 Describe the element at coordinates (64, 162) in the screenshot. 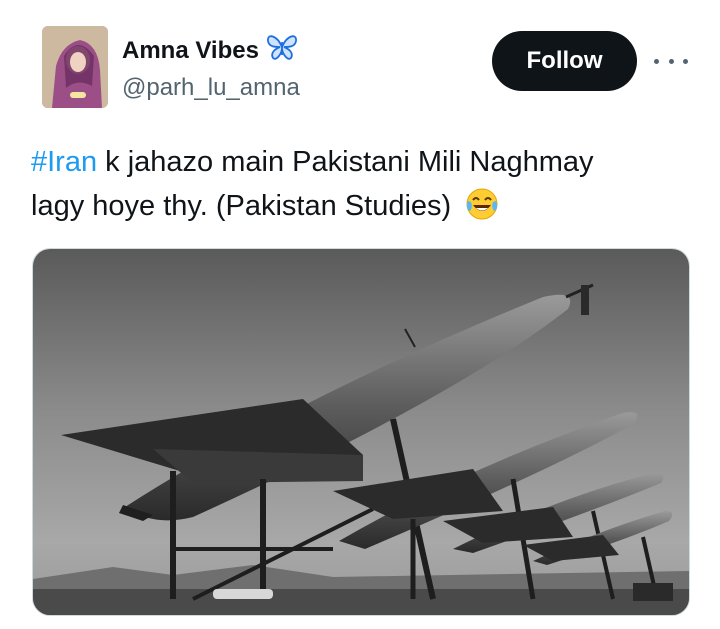

I see `hashtag-link: #Iran` at that location.